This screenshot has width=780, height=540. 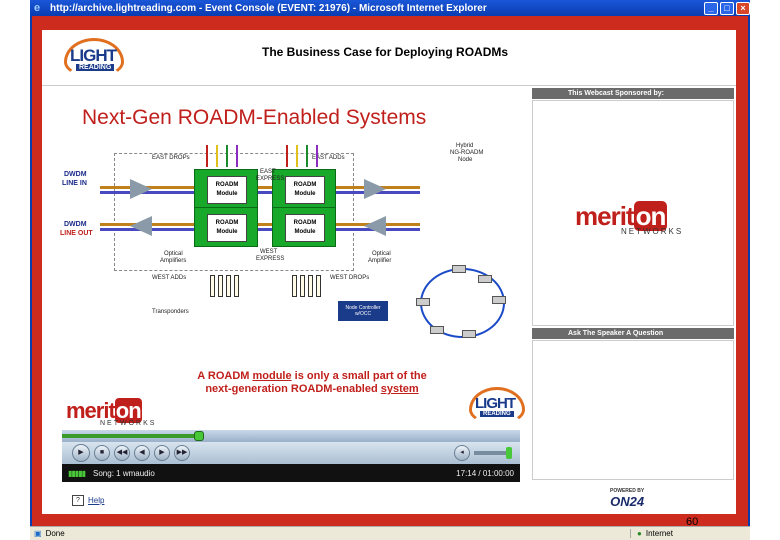 What do you see at coordinates (385, 52) in the screenshot?
I see `webcast-title: The Business Case for Deploying ROADMs` at bounding box center [385, 52].